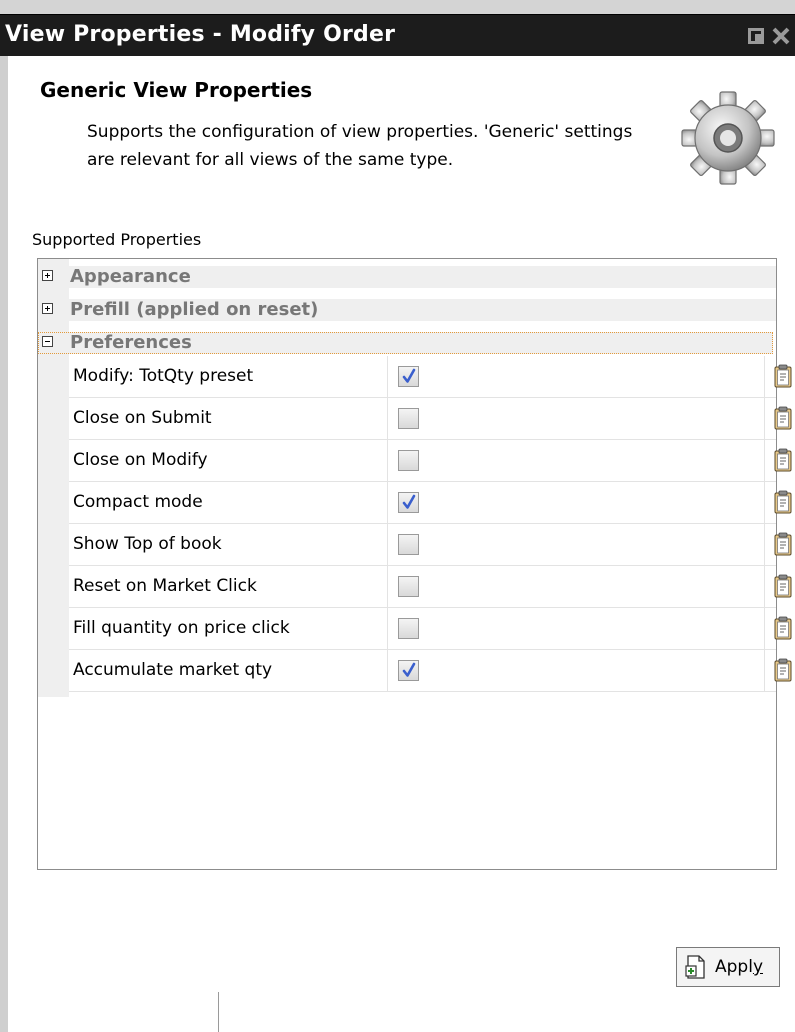  I want to click on category-label: Appearance, so click(130, 276).